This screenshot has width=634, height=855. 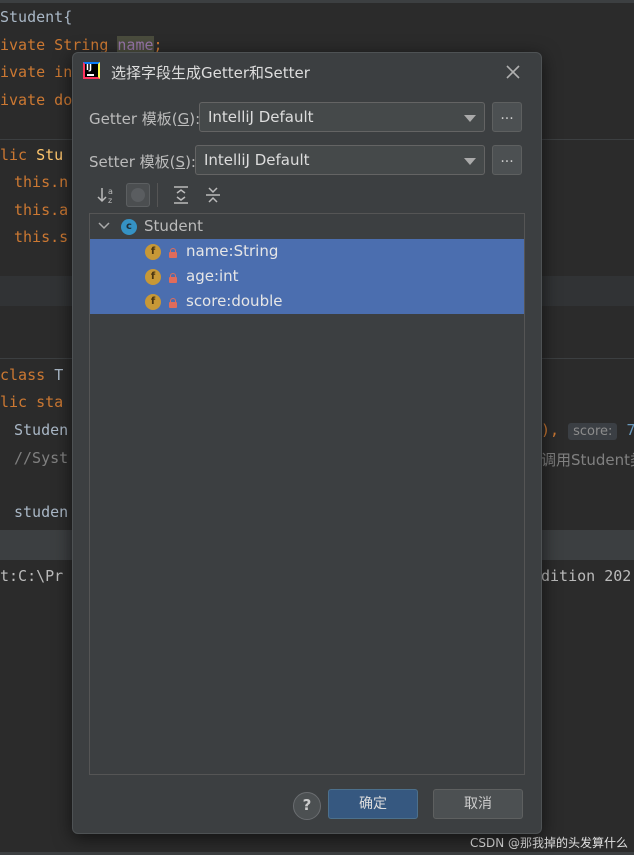 What do you see at coordinates (27, 375) in the screenshot?
I see `code-text: class` at bounding box center [27, 375].